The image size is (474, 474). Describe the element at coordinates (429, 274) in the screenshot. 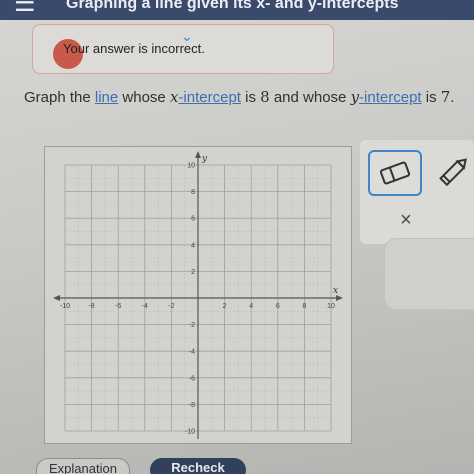

I see `side-panel` at that location.